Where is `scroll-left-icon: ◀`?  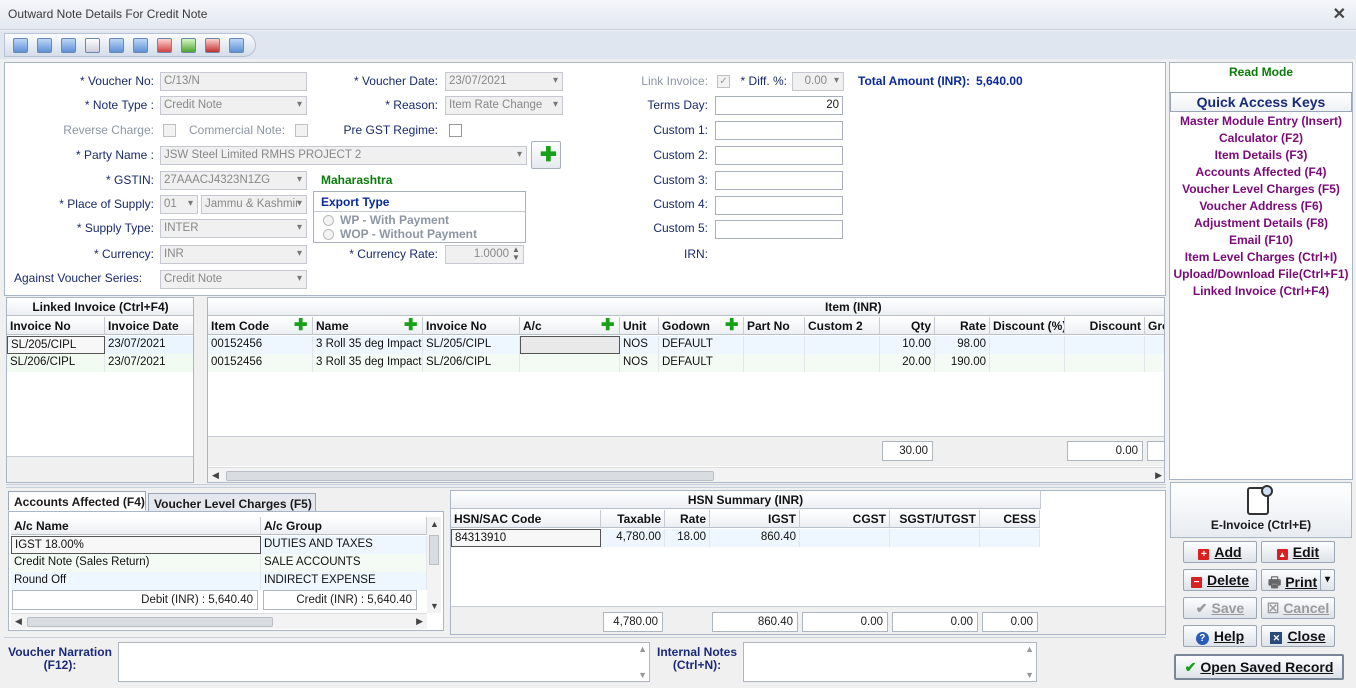
scroll-left-icon: ◀ is located at coordinates (18, 621).